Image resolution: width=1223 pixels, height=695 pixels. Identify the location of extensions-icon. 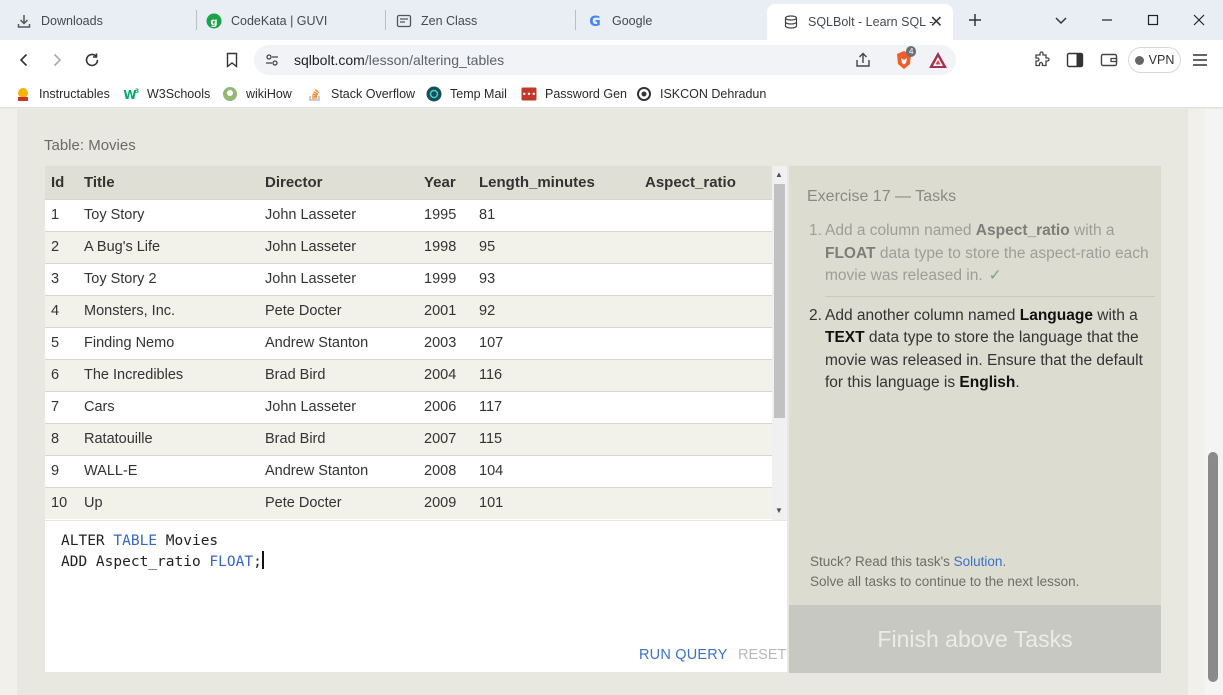
(1042, 60).